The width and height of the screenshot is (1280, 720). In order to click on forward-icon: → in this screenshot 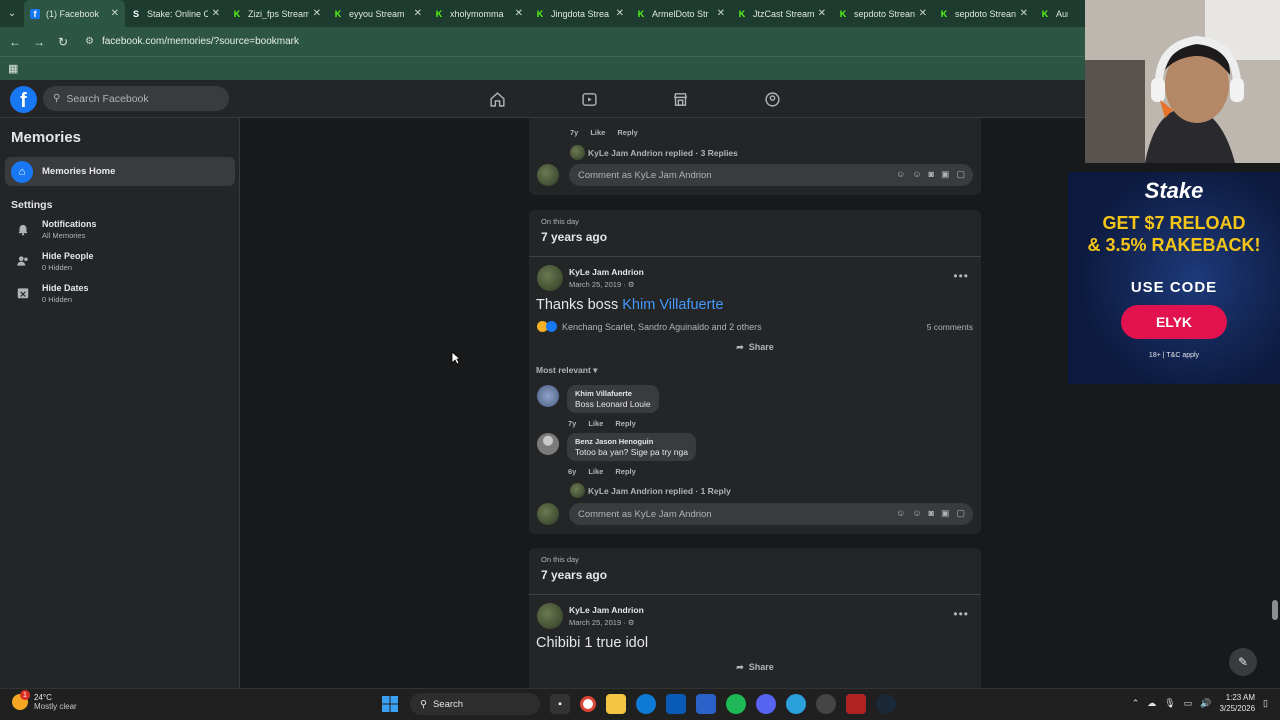, I will do `click(39, 42)`.